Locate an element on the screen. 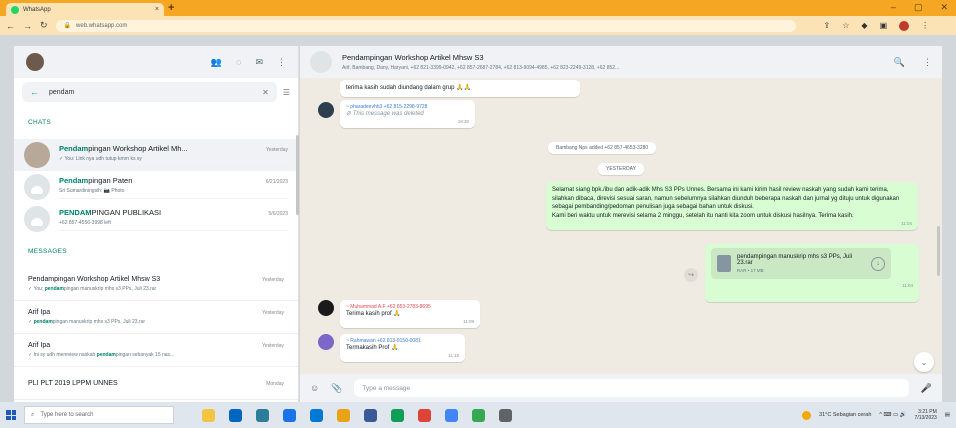 This screenshot has height=428, width=956. maximize-icon: ▢ is located at coordinates (918, 7).